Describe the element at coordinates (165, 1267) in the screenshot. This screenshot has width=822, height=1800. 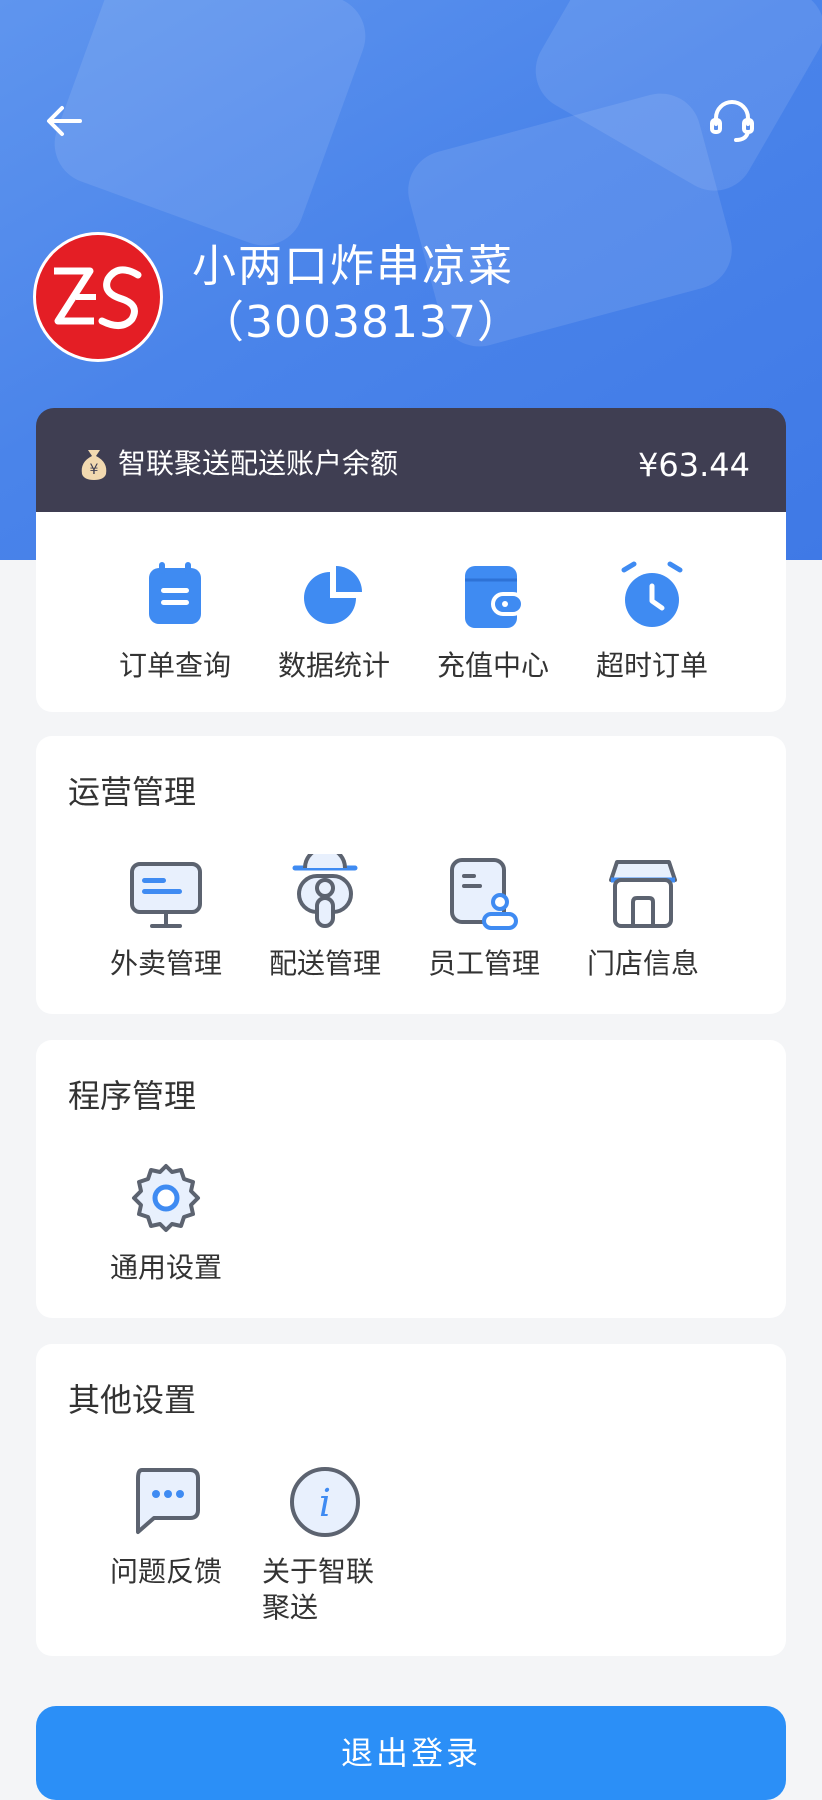
I see `general-settings-label: 通用设置` at that location.